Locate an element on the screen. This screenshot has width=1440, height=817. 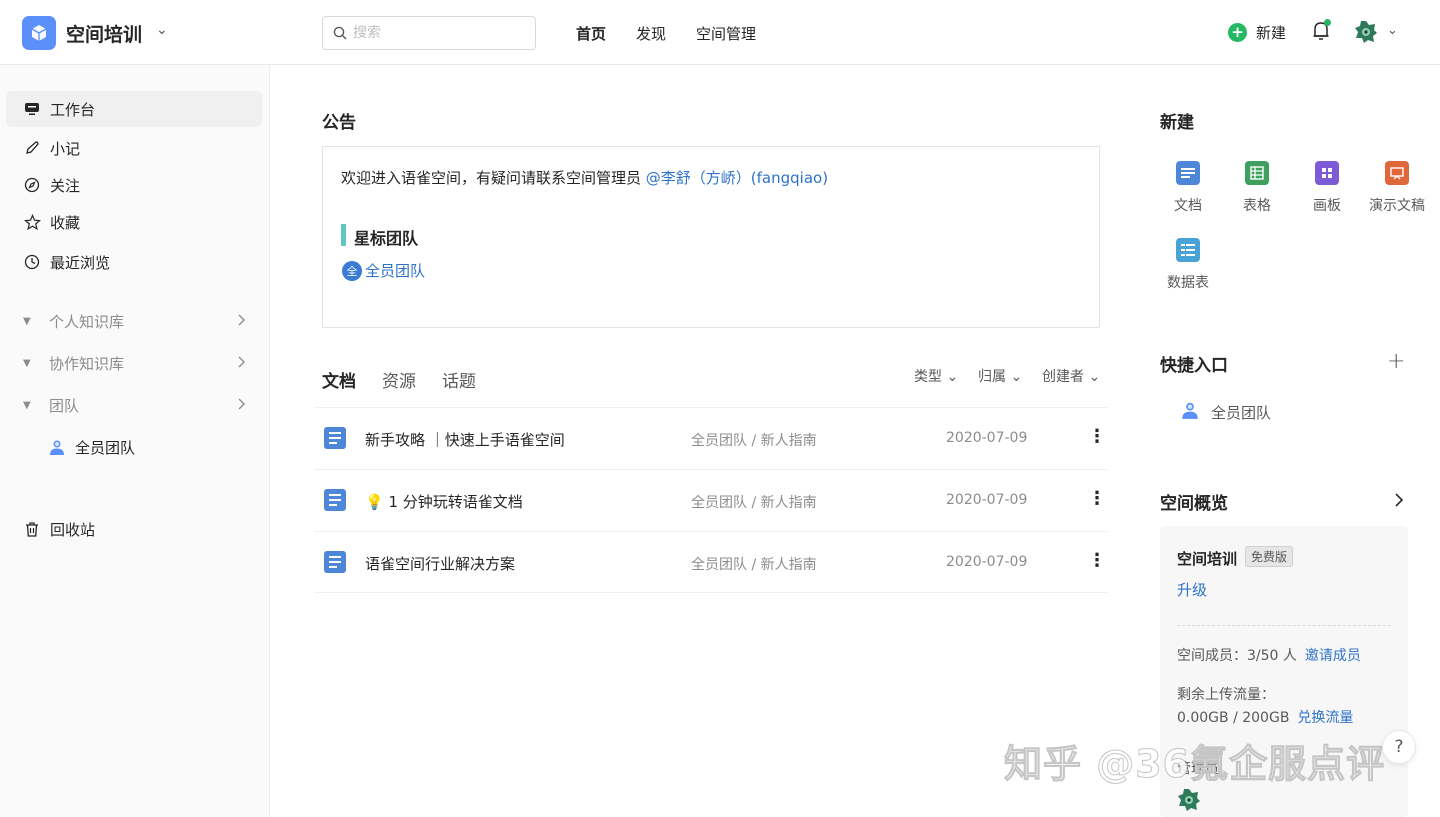
search-input is located at coordinates (438, 33).